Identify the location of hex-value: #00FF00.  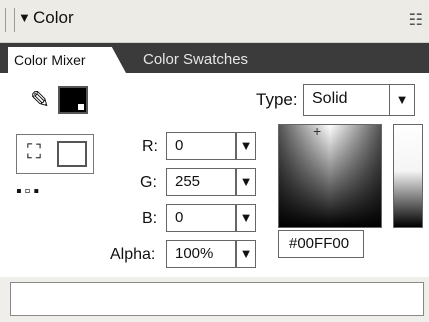
(319, 243).